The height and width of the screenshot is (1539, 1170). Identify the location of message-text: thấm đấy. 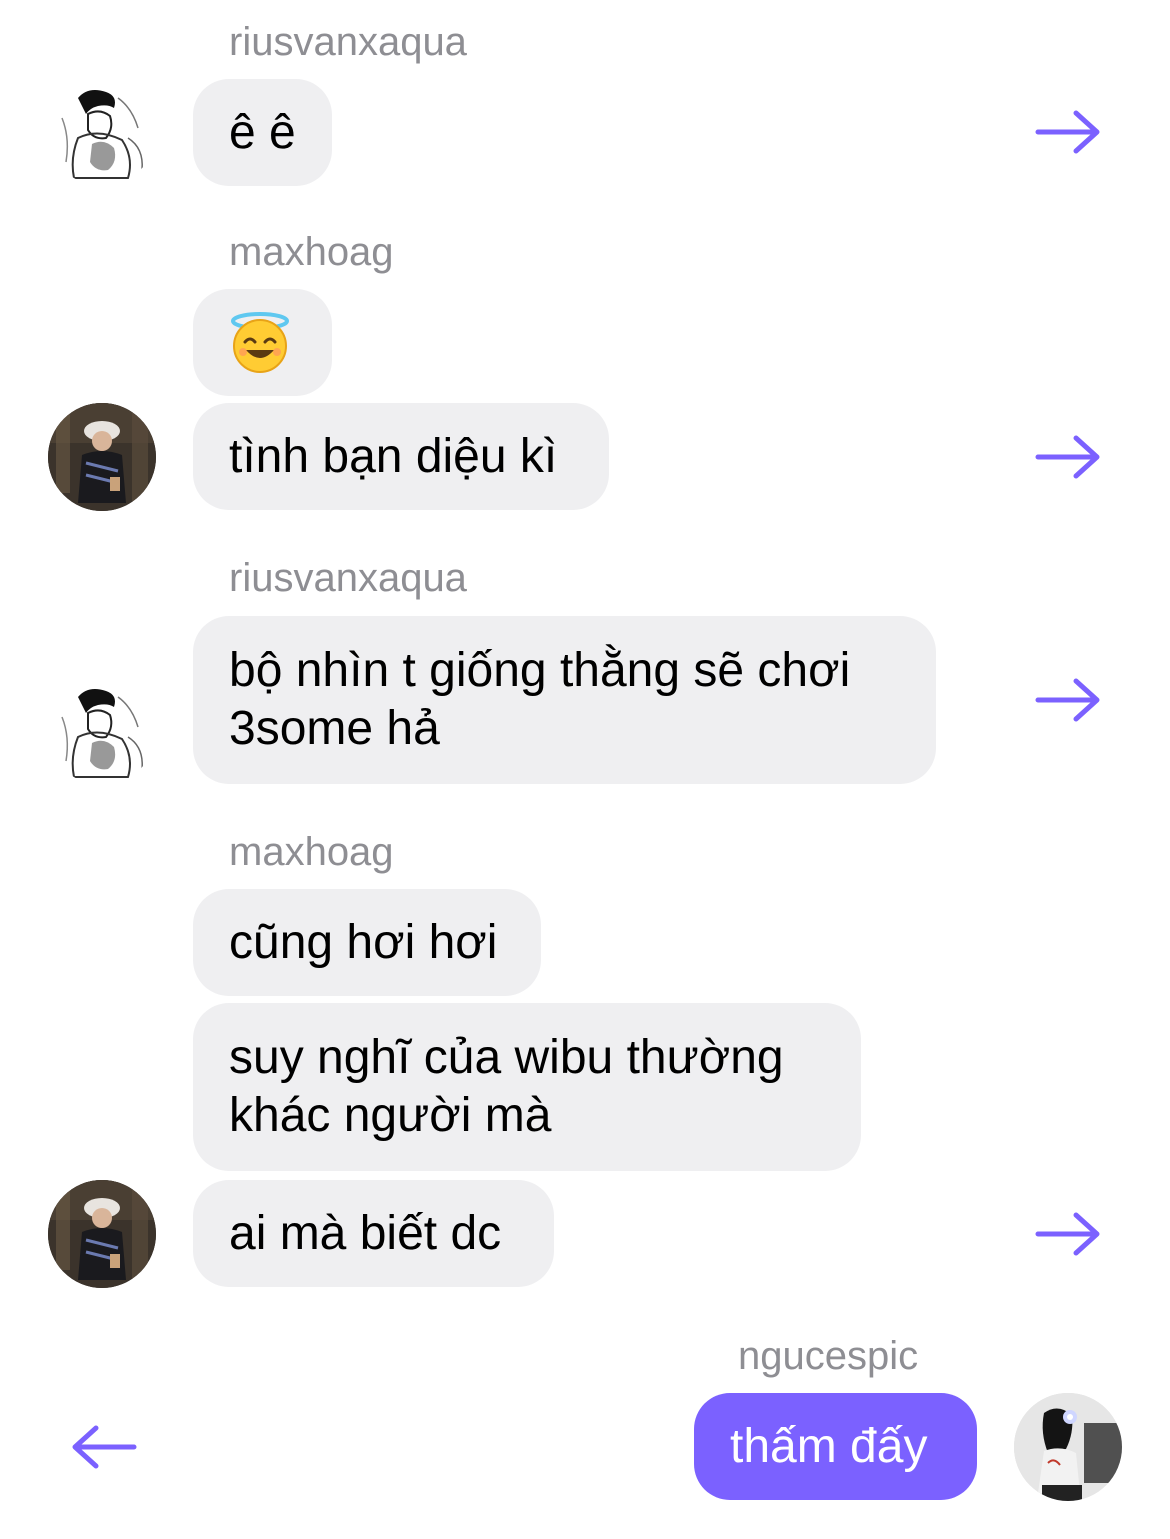
(829, 1446).